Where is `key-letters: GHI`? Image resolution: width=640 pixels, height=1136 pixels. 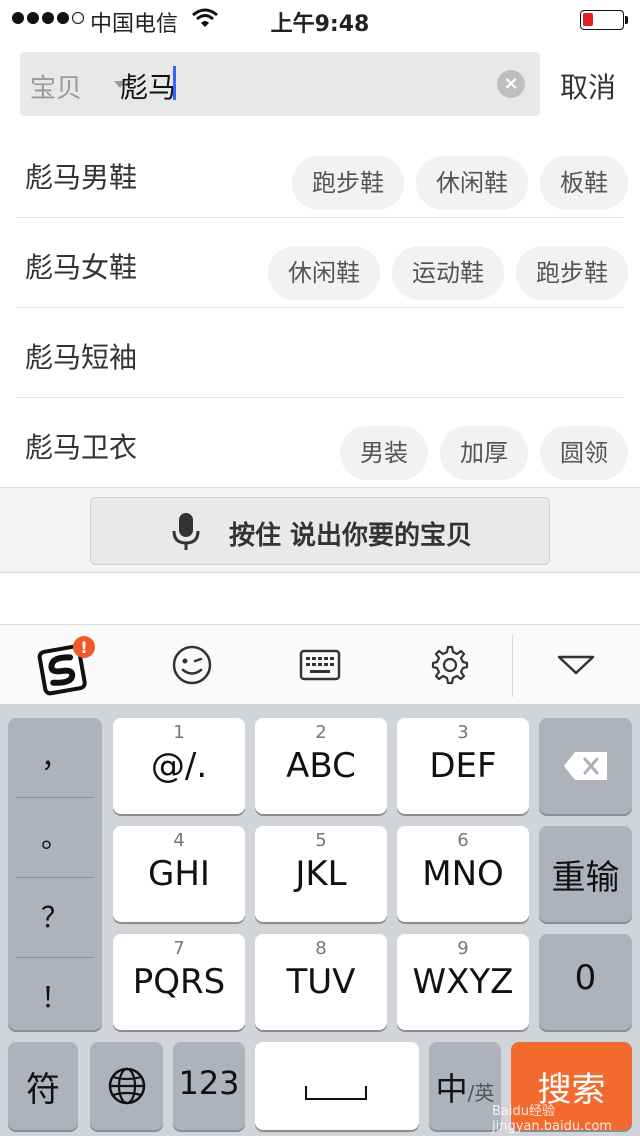
key-letters: GHI is located at coordinates (179, 874).